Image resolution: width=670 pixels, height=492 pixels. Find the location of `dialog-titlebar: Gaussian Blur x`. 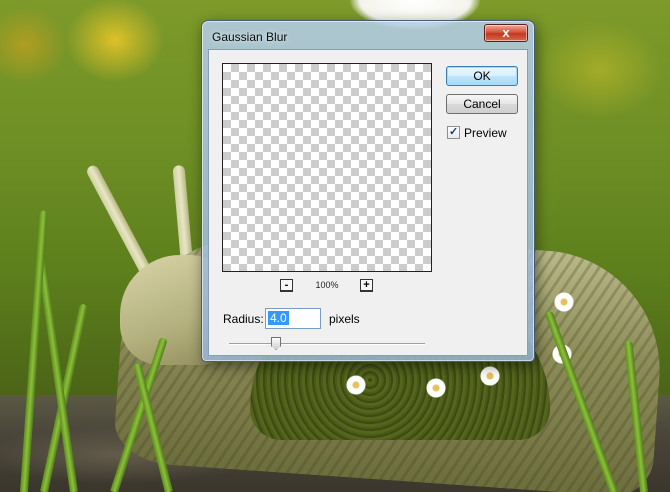

dialog-titlebar: Gaussian Blur x is located at coordinates (368, 35).